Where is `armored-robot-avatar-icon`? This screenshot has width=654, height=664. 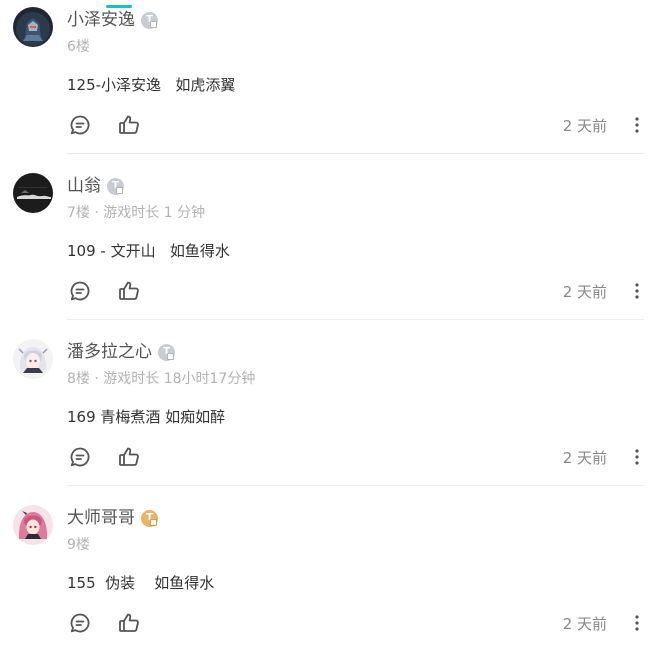 armored-robot-avatar-icon is located at coordinates (33, 27).